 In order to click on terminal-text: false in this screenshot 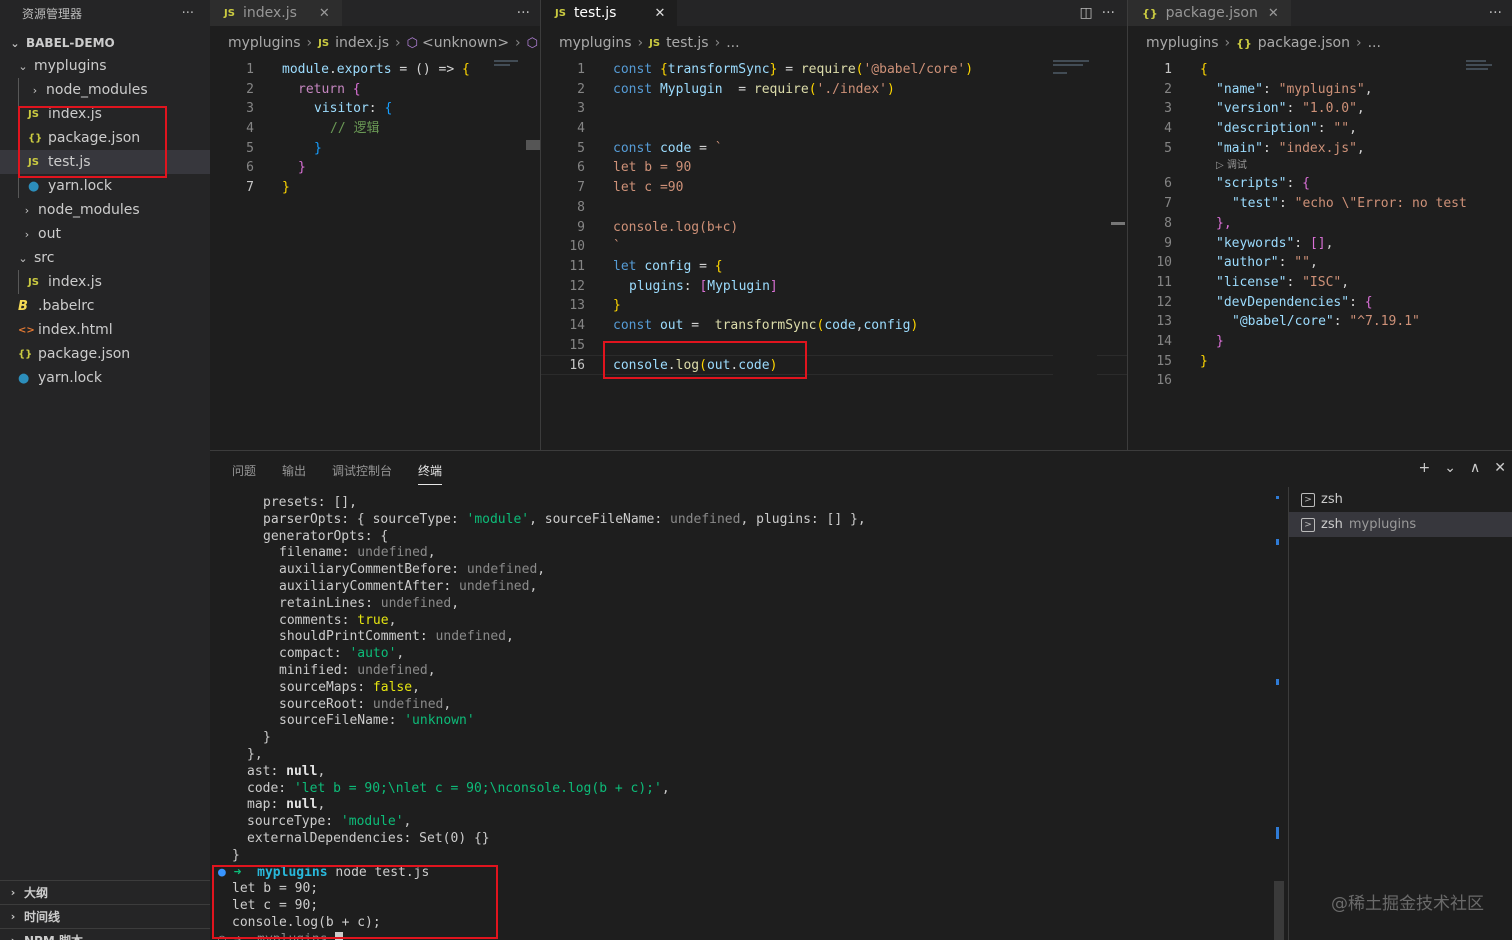, I will do `click(392, 687)`.